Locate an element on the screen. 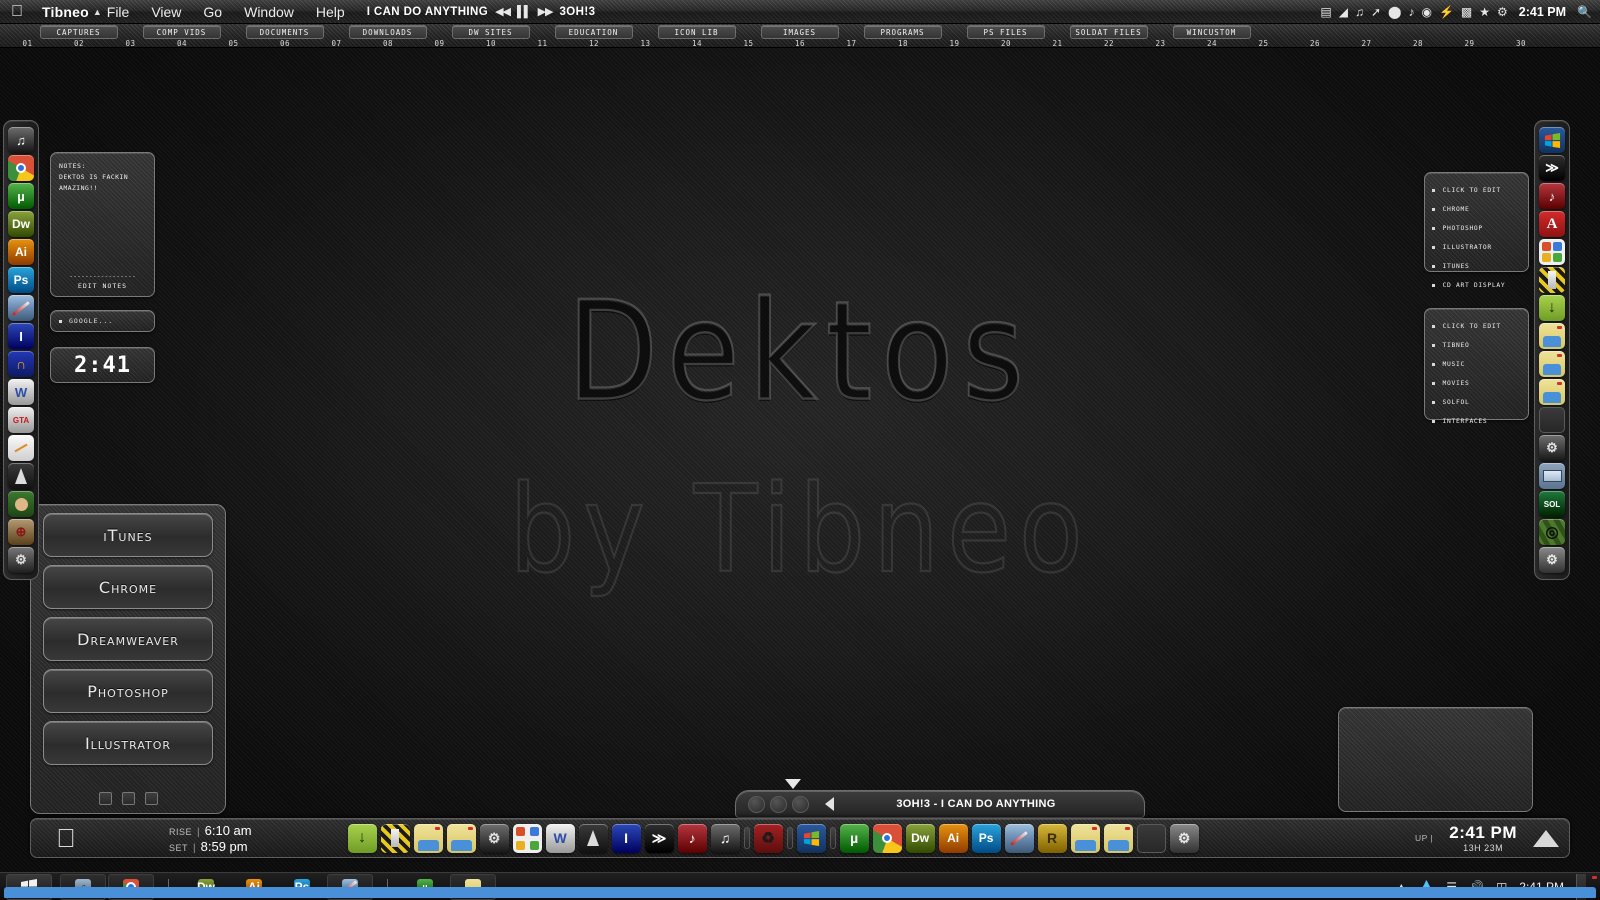  menu-owner-name: Tibneo is located at coordinates (65, 12).